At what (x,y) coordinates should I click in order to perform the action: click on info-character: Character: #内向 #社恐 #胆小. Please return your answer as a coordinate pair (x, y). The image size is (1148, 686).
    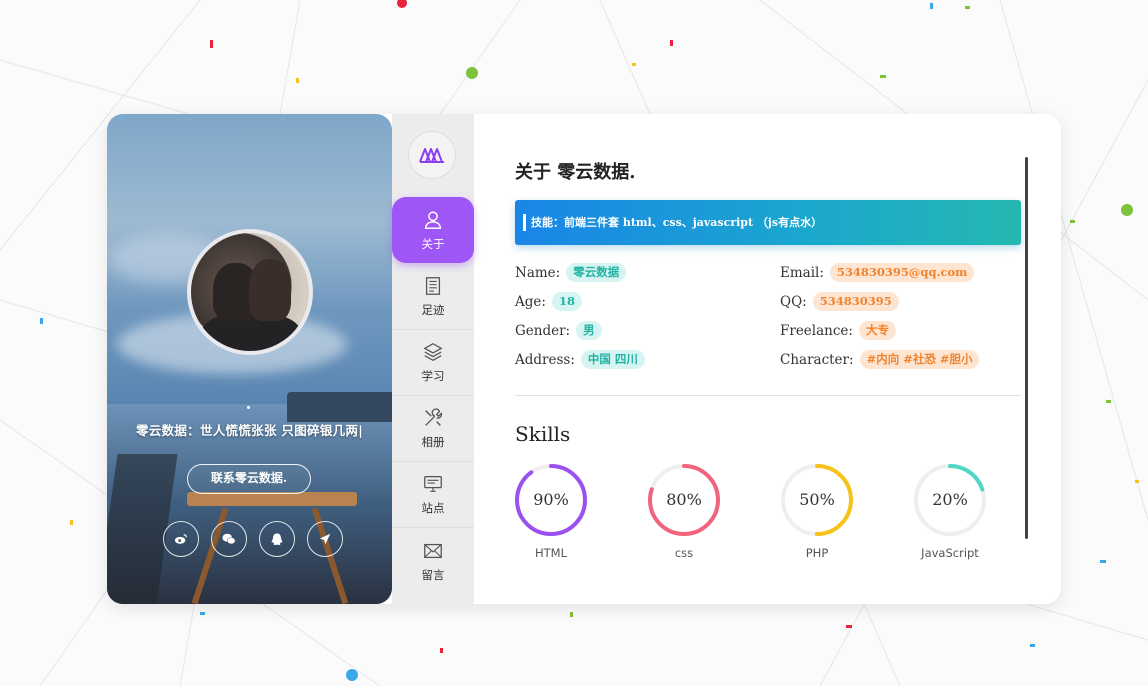
    Looking at the image, I should click on (880, 359).